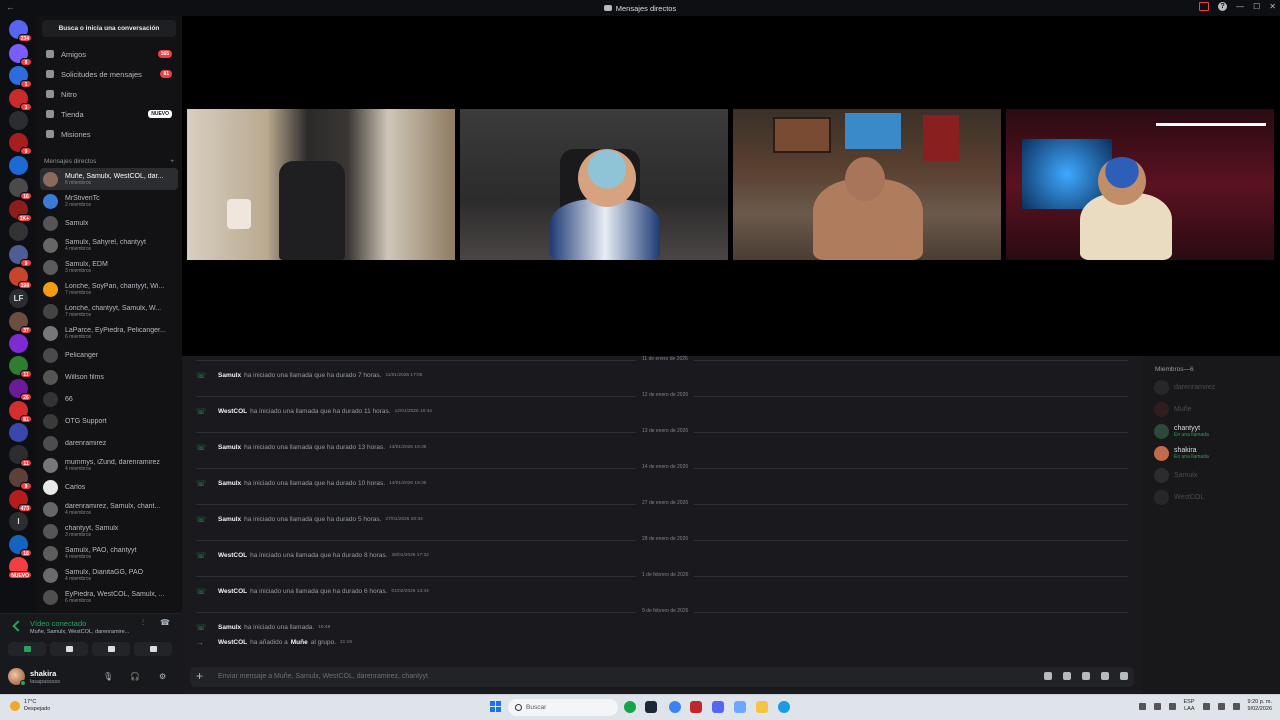 Image resolution: width=1280 pixels, height=720 pixels. Describe the element at coordinates (563, 707) in the screenshot. I see `taskbar-search: Buscar` at that location.